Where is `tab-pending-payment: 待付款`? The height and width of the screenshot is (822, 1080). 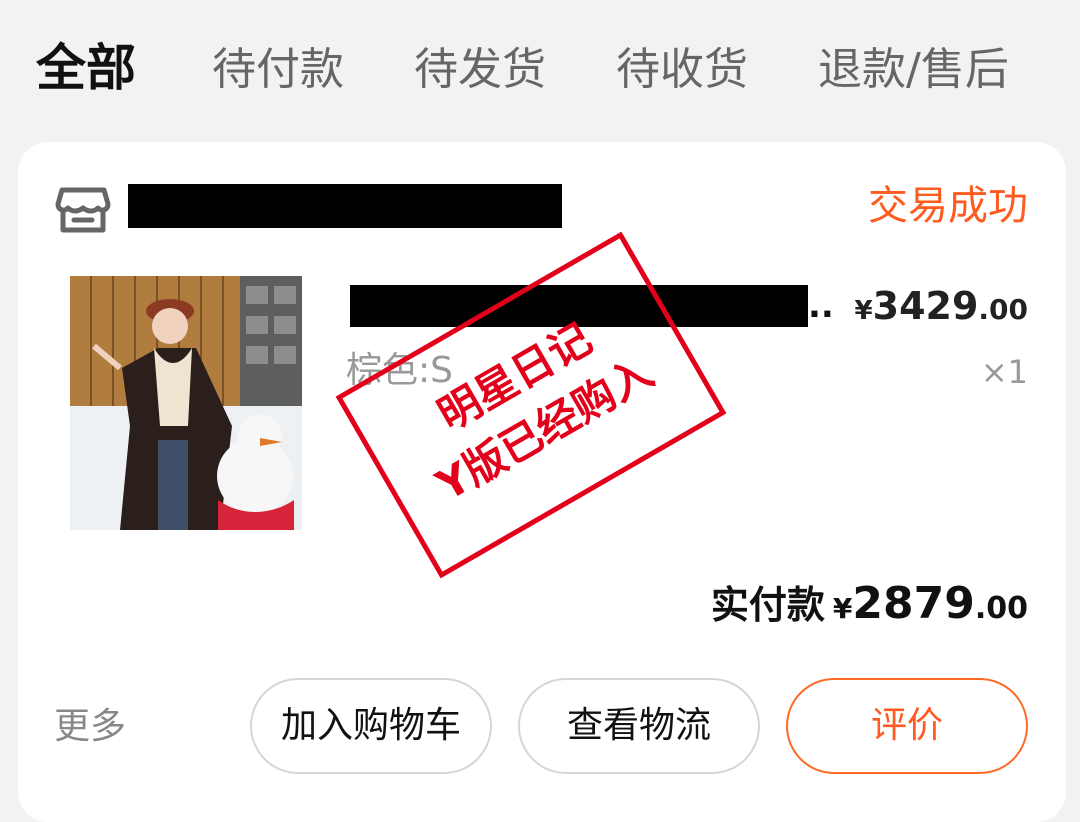
tab-pending-payment: 待付款 is located at coordinates (278, 70).